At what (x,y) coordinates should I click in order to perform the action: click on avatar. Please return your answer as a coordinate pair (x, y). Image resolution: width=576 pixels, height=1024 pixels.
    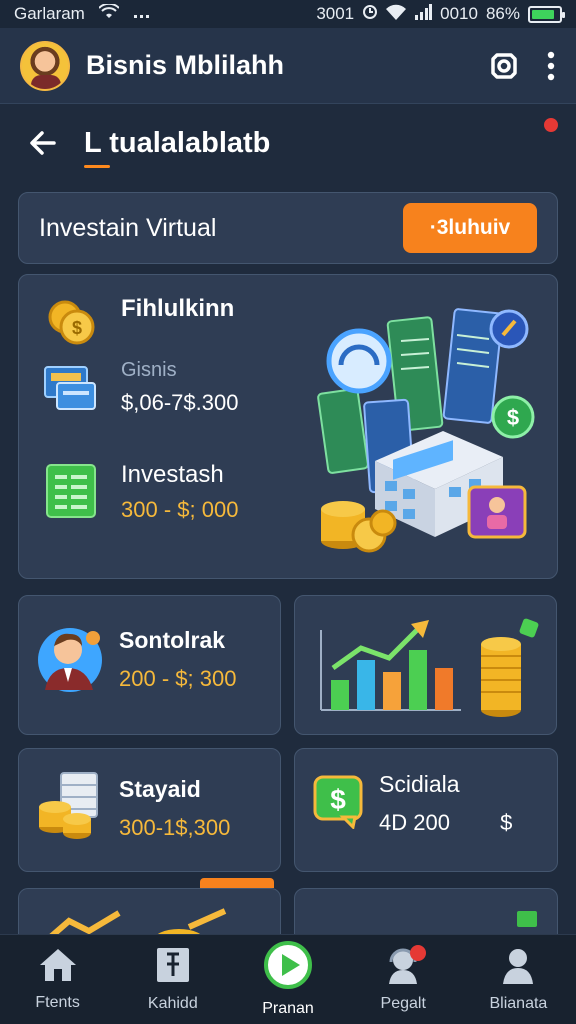
    Looking at the image, I should click on (45, 65).